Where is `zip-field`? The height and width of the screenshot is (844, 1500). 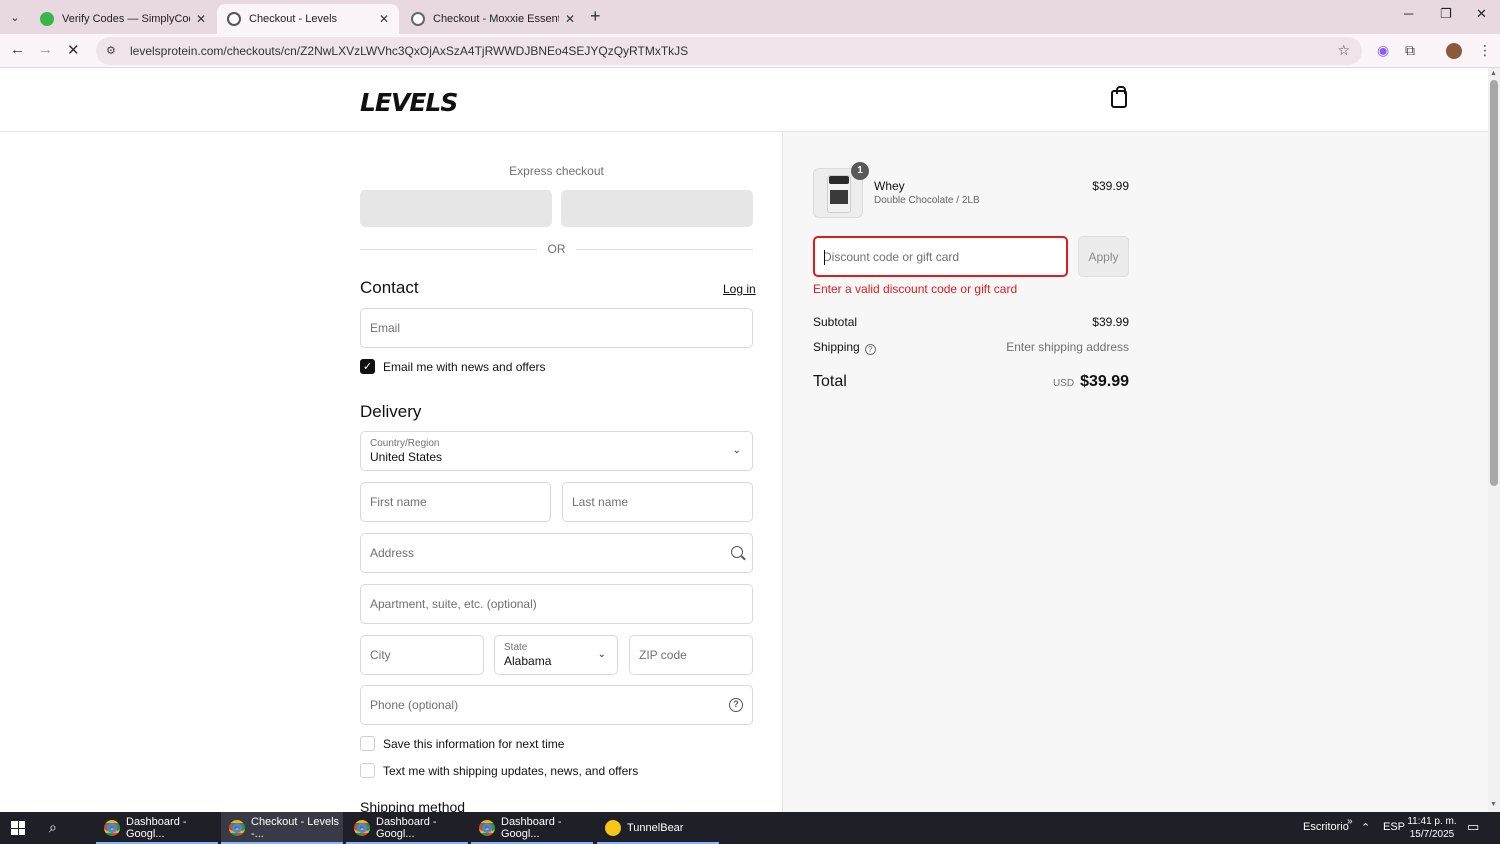 zip-field is located at coordinates (691, 655).